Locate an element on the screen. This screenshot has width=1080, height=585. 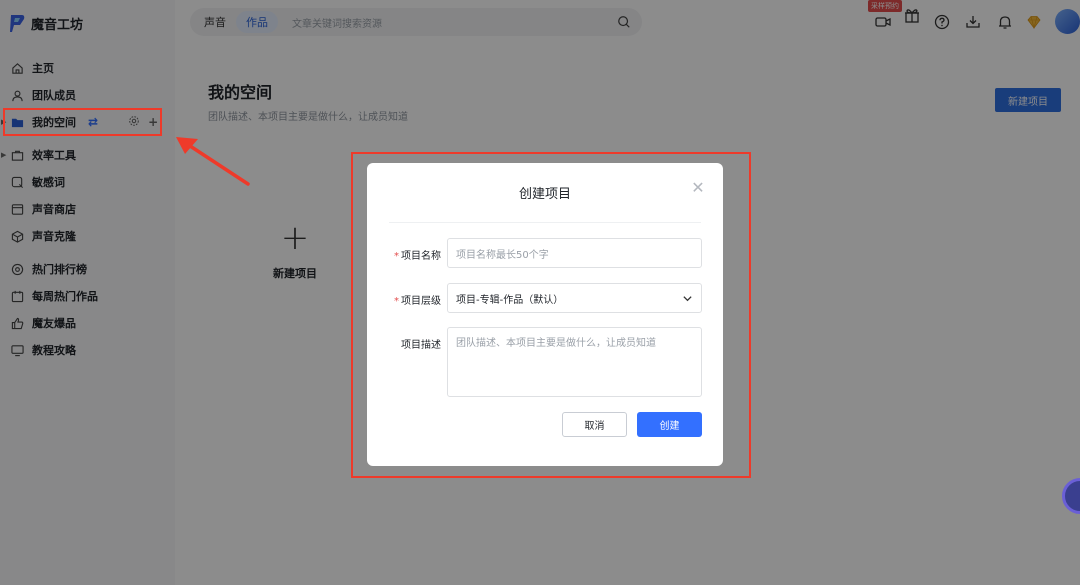
annotation-arrow-icon is located at coordinates (212, 160).